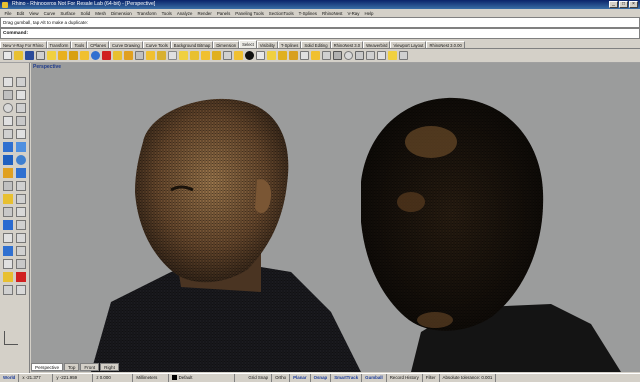 This screenshot has width=640, height=382. Describe the element at coordinates (128, 55) in the screenshot. I see `select-polysurfaces-icon` at that location.